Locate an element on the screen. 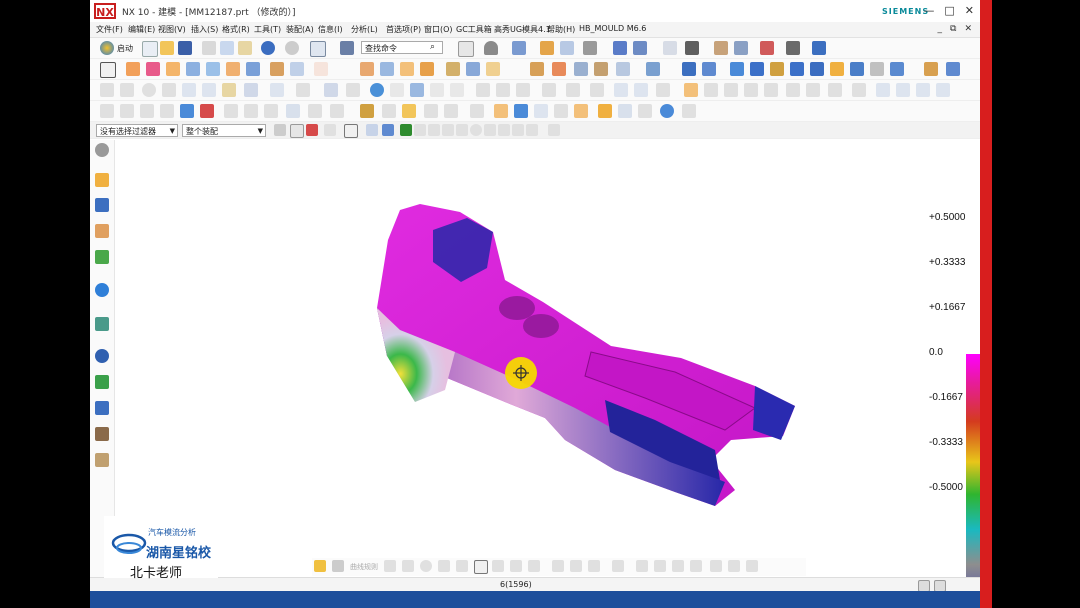 This screenshot has width=1080, height=608. show-hide-icon is located at coordinates (670, 48).